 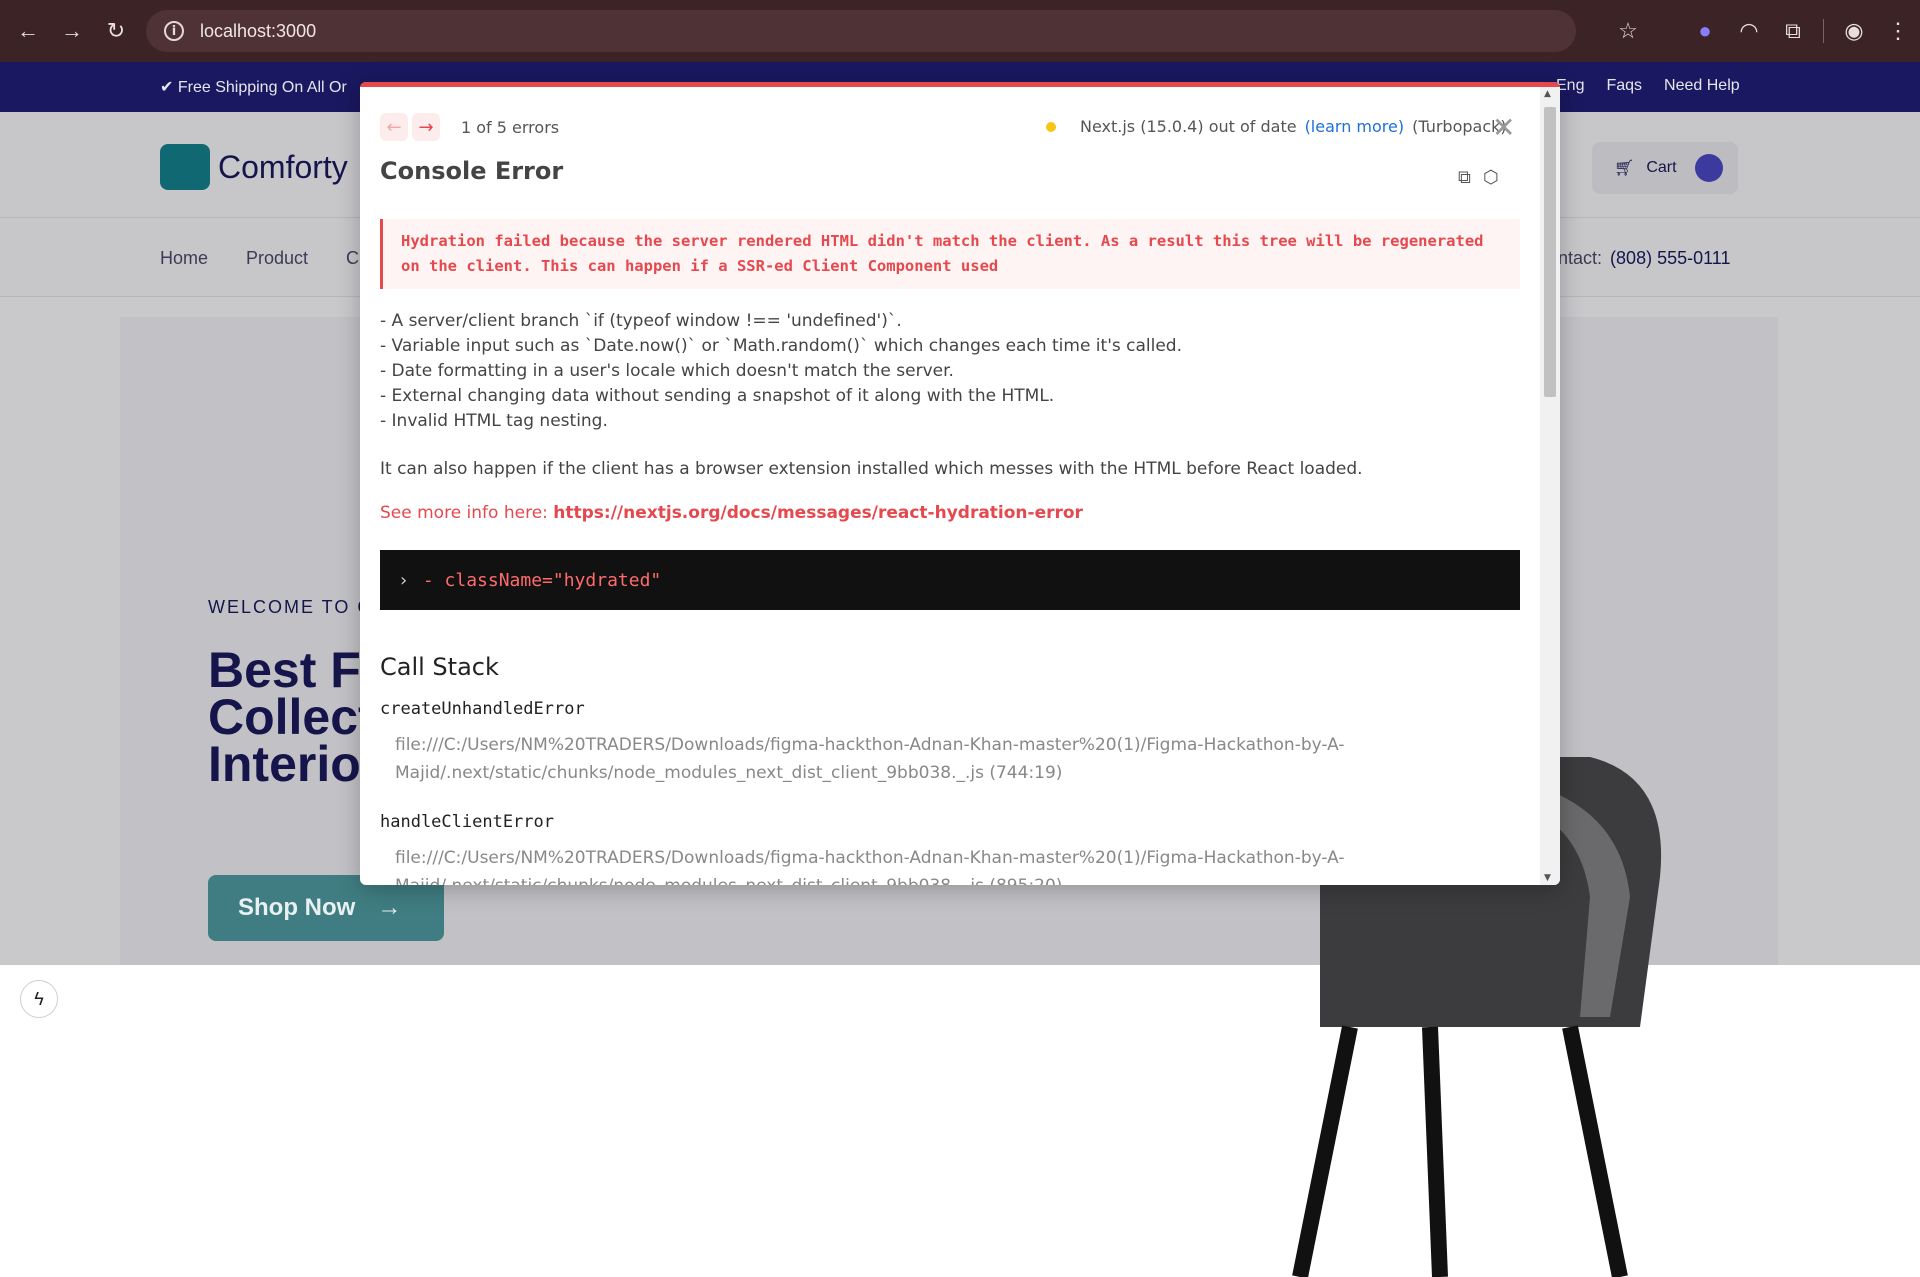 What do you see at coordinates (1624, 86) in the screenshot?
I see `topbar-link-faqs: Faqs` at bounding box center [1624, 86].